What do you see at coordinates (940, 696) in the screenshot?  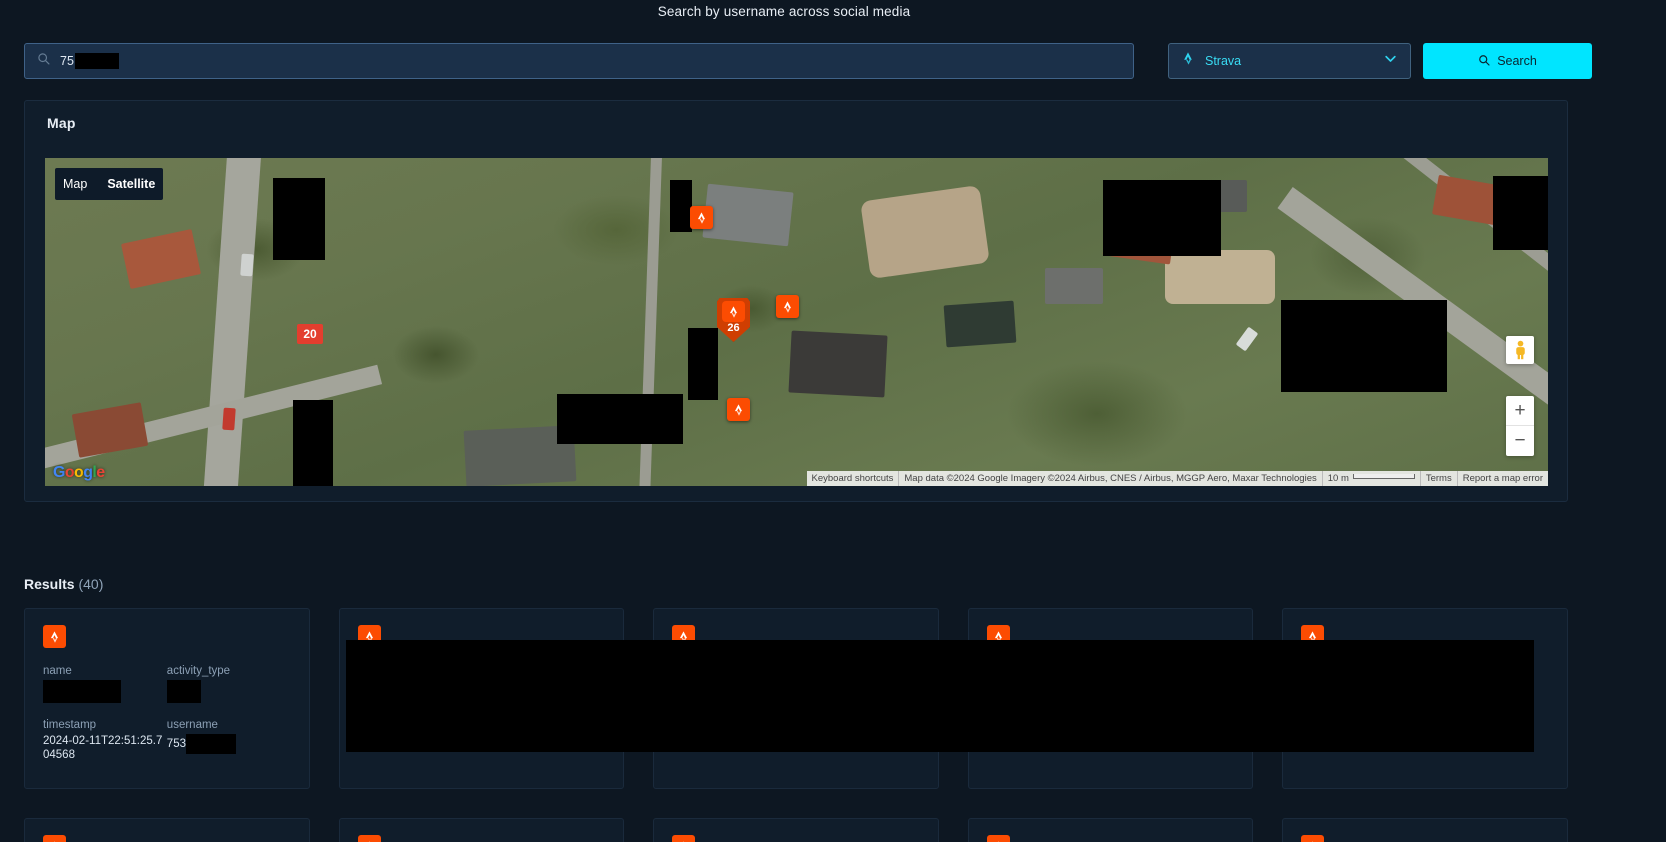 I see `results-redaction-overlay` at bounding box center [940, 696].